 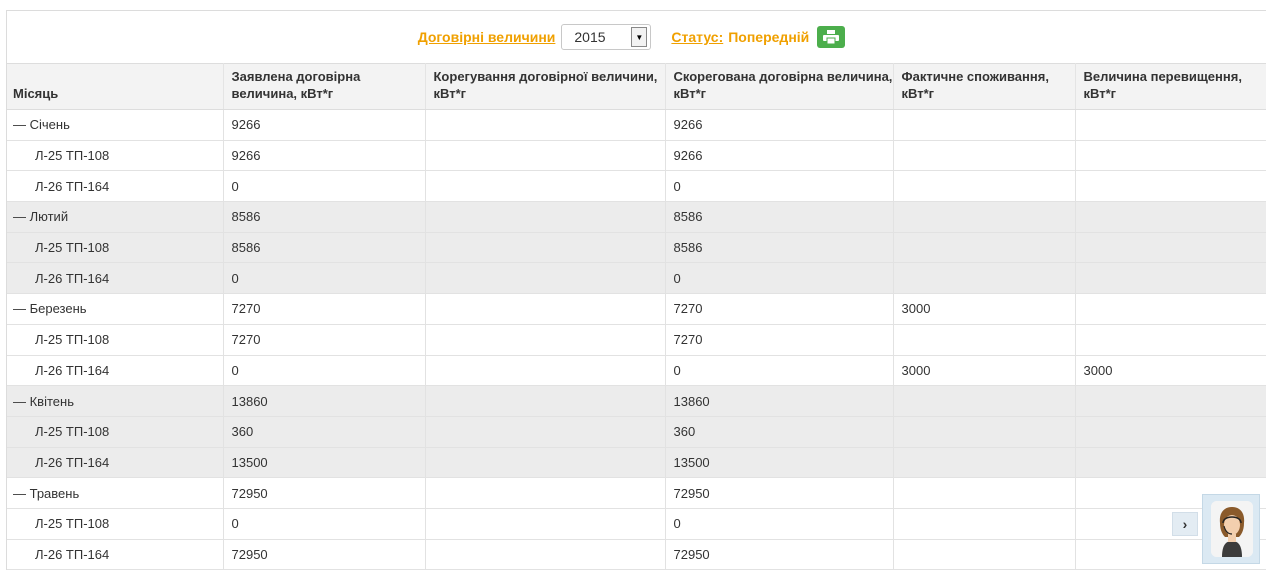 I want to click on month-name: — Лютий, so click(x=115, y=217).